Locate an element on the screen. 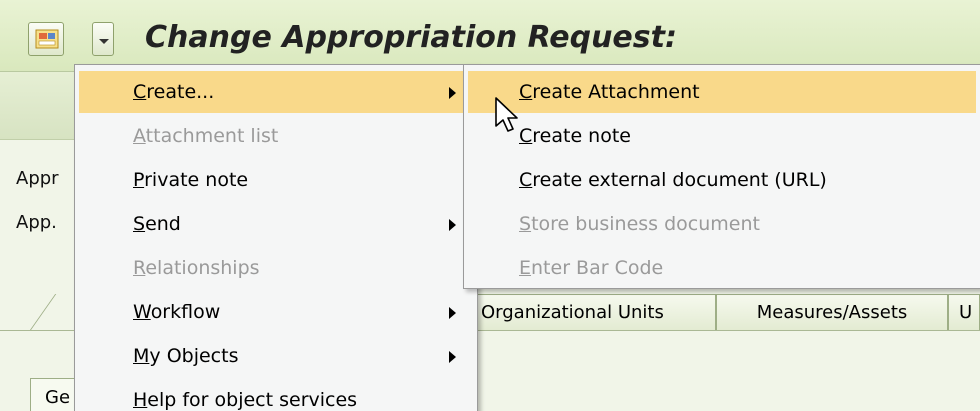 This screenshot has height=411, width=980. mnemonic: W is located at coordinates (142, 312).